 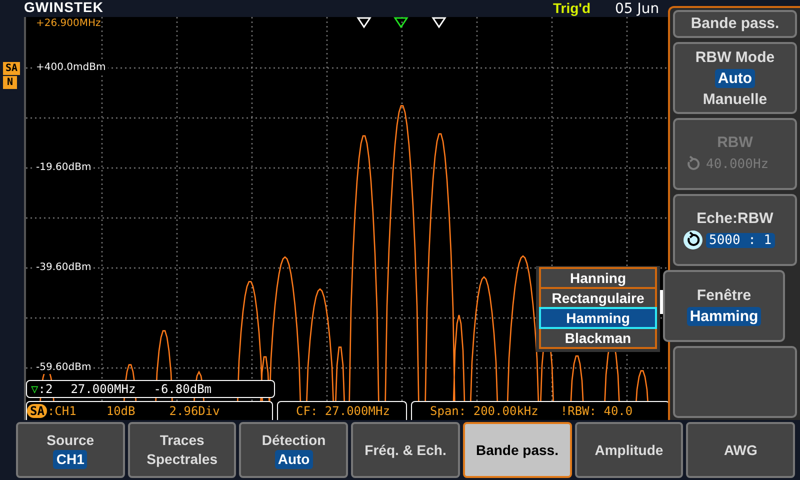 I want to click on softkey-button: Traces Spectrales, so click(x=182, y=450).